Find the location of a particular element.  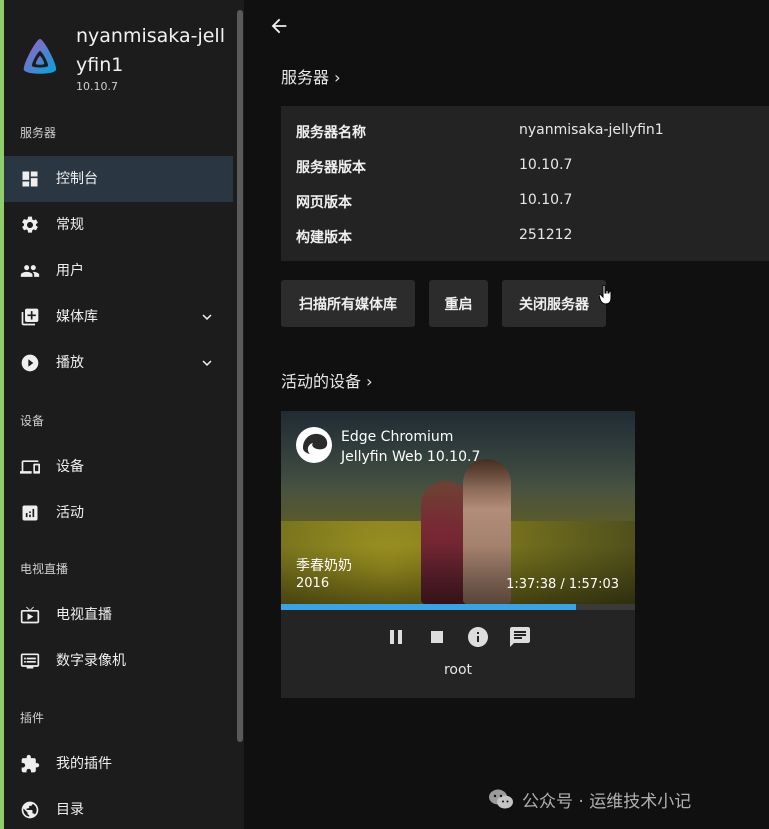

section-title-live-tv: 电视直播 is located at coordinates (44, 569).